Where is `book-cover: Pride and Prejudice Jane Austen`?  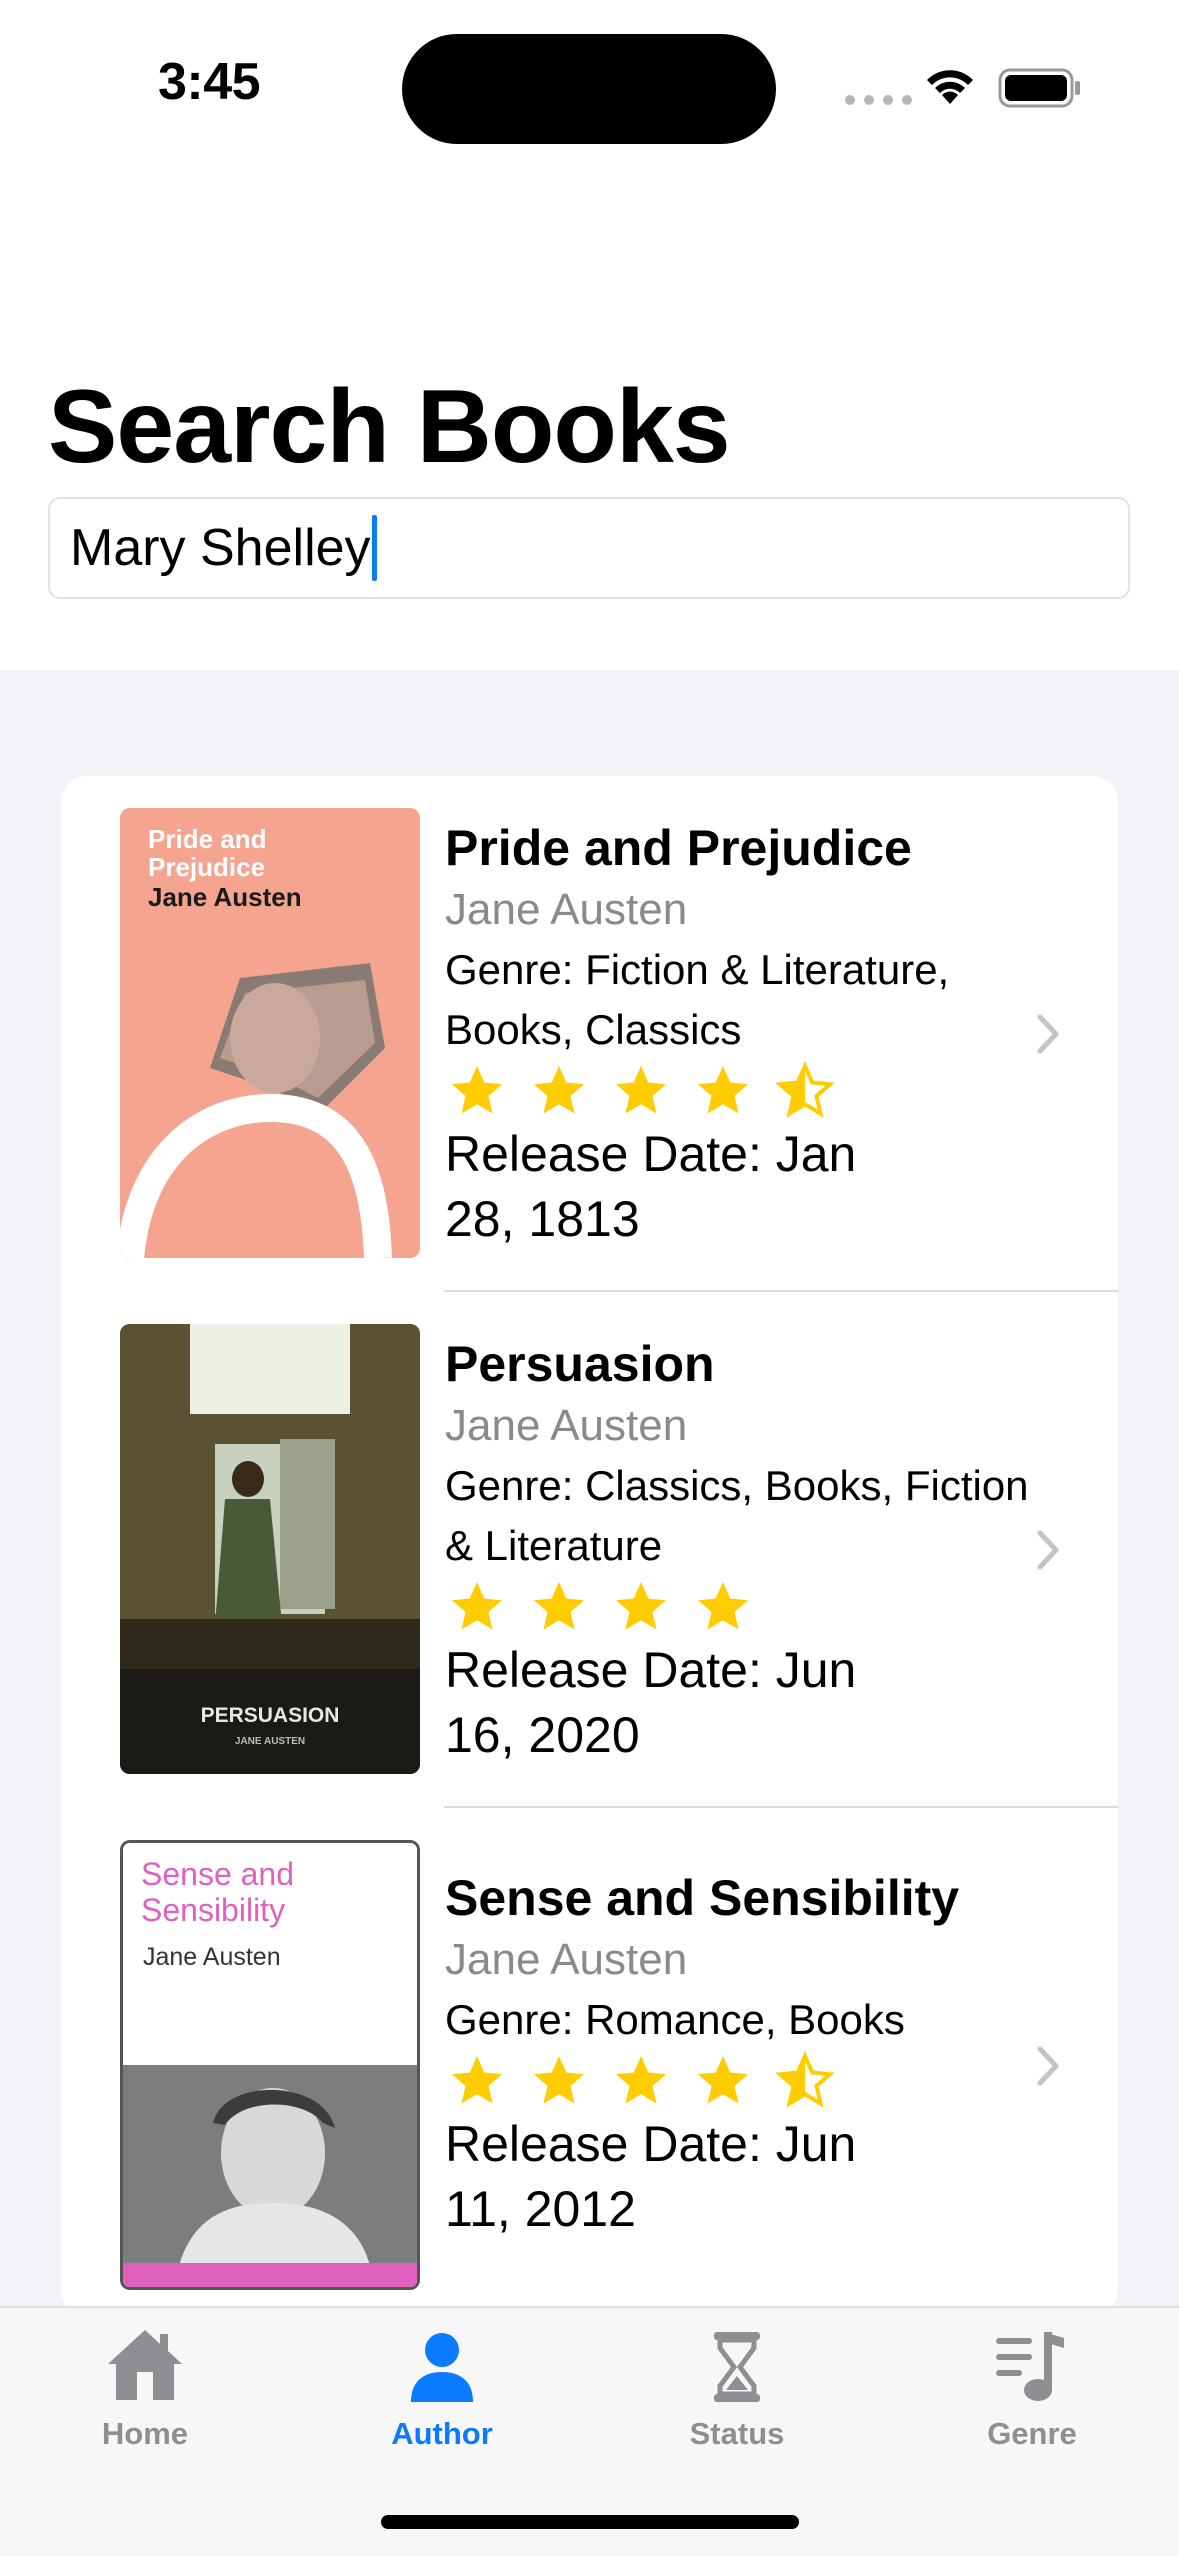
book-cover: Pride and Prejudice Jane Austen is located at coordinates (270, 1033).